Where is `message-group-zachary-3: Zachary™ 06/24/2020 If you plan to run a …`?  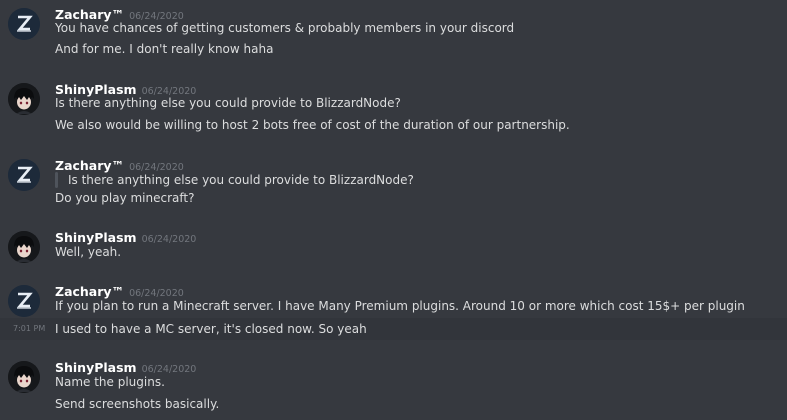
message-group-zachary-3: Zachary™ 06/24/2020 If you plan to run a … is located at coordinates (393, 299).